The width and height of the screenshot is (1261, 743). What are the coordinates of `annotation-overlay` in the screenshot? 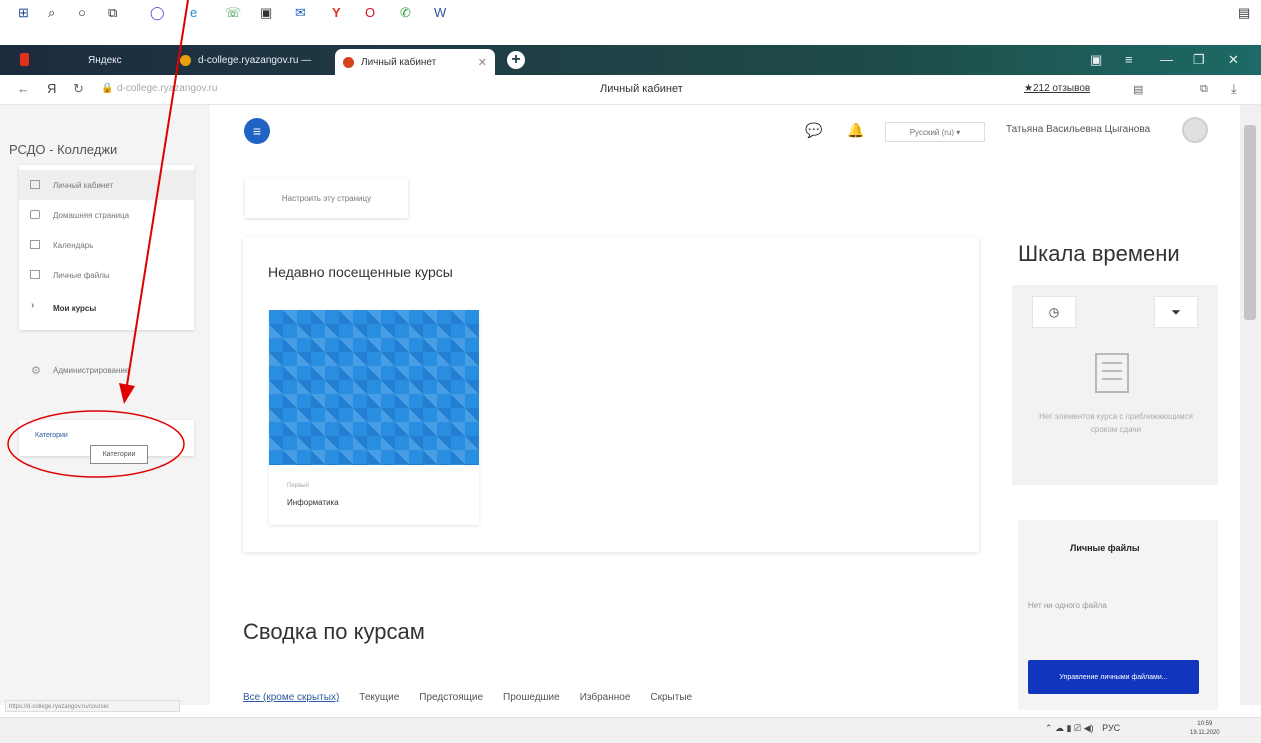 It's located at (98, 239).